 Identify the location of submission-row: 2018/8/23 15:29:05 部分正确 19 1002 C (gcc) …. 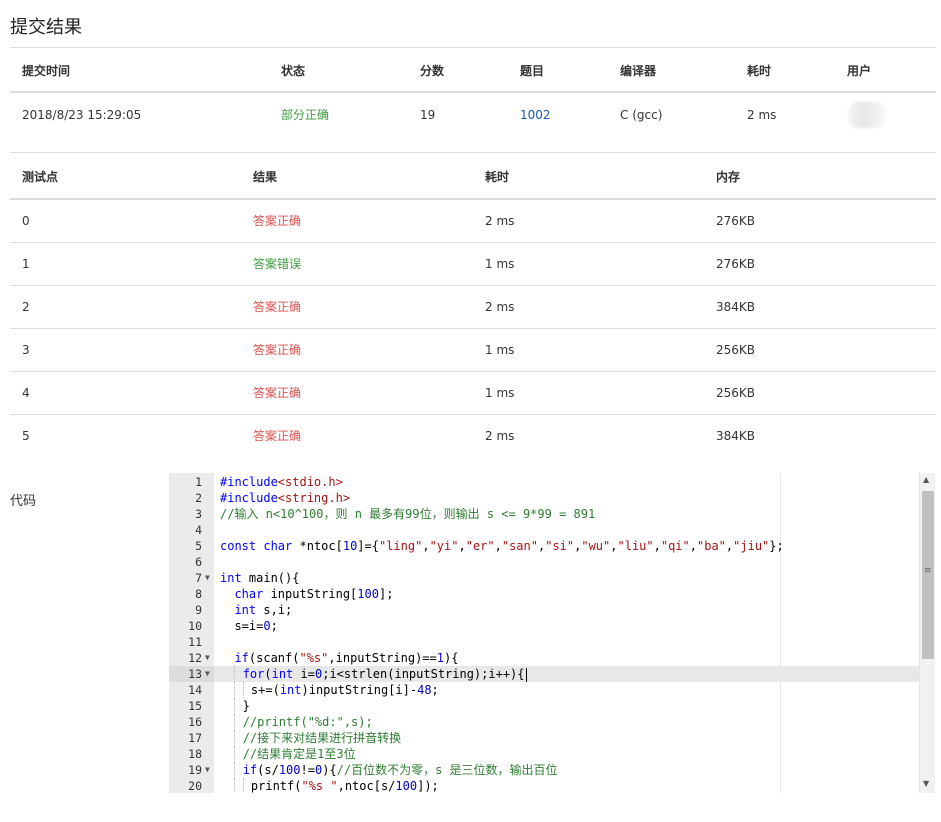
(473, 123).